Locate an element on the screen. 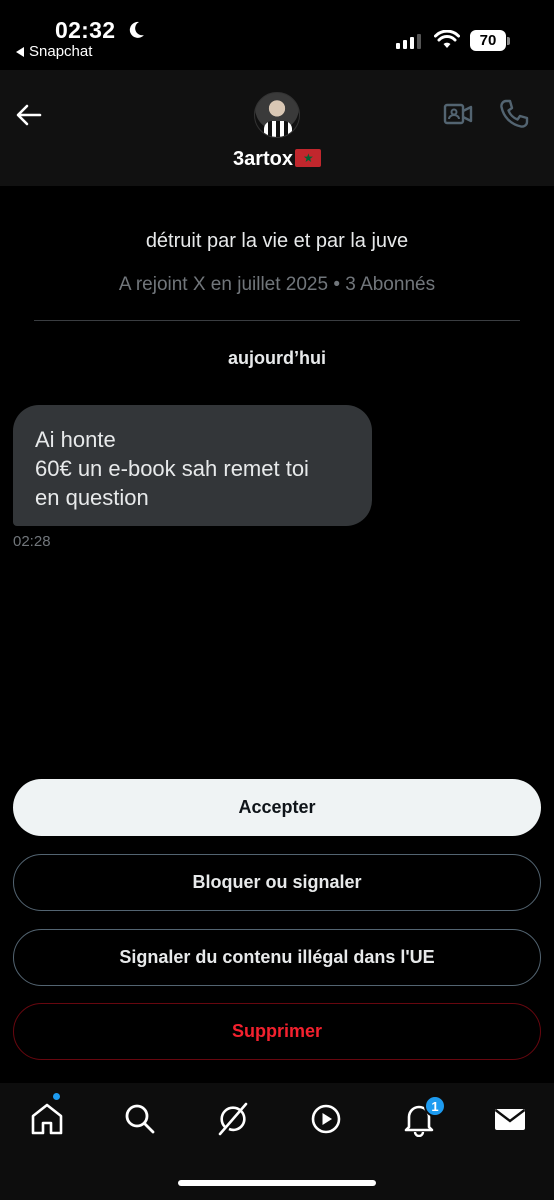  profile-bio: détruit par la vie et par la juve is located at coordinates (277, 241).